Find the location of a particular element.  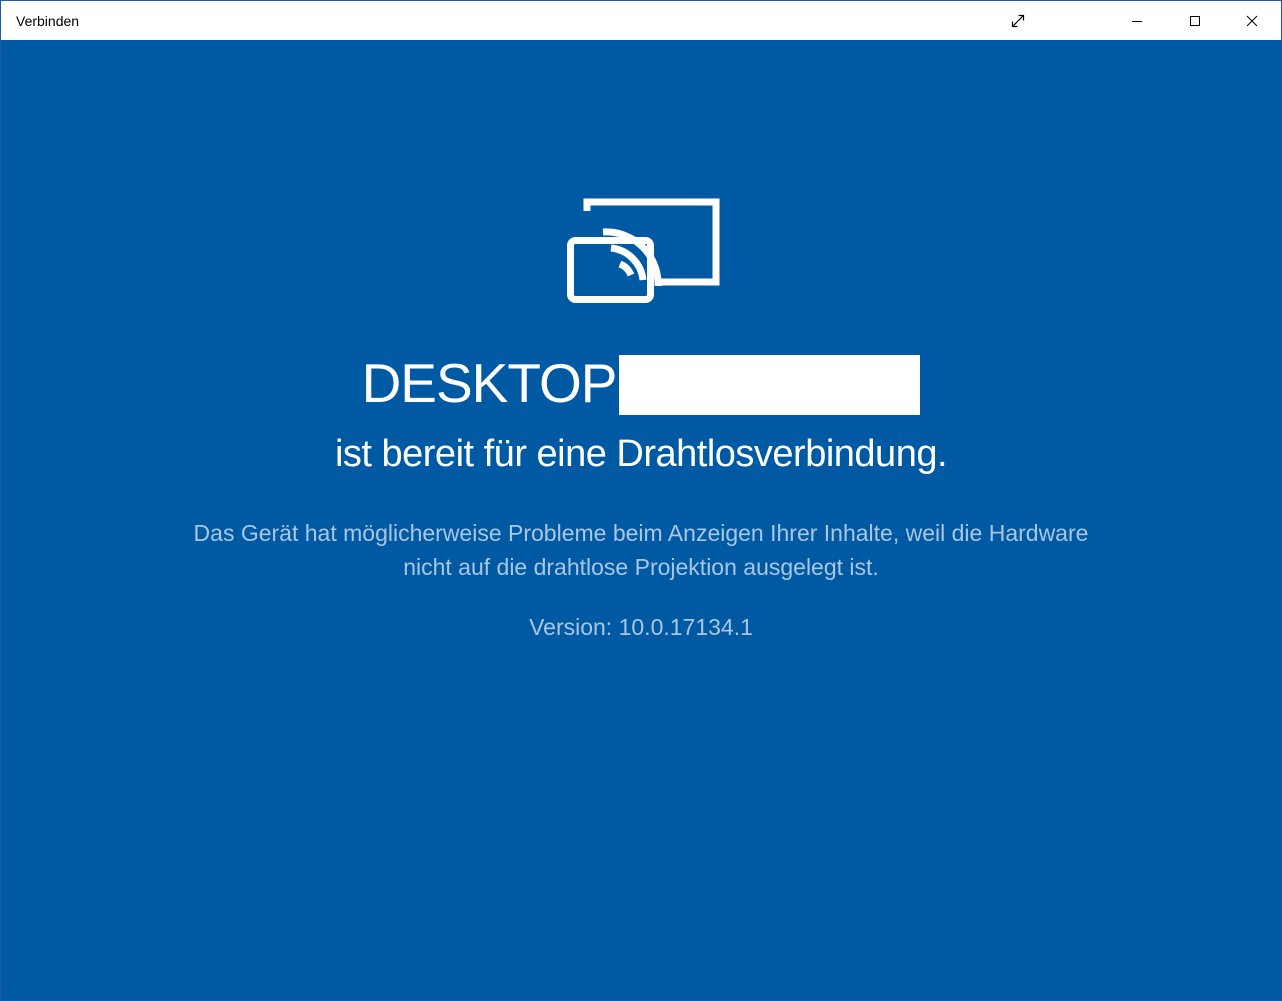

window-title: Verbinden is located at coordinates (48, 21).